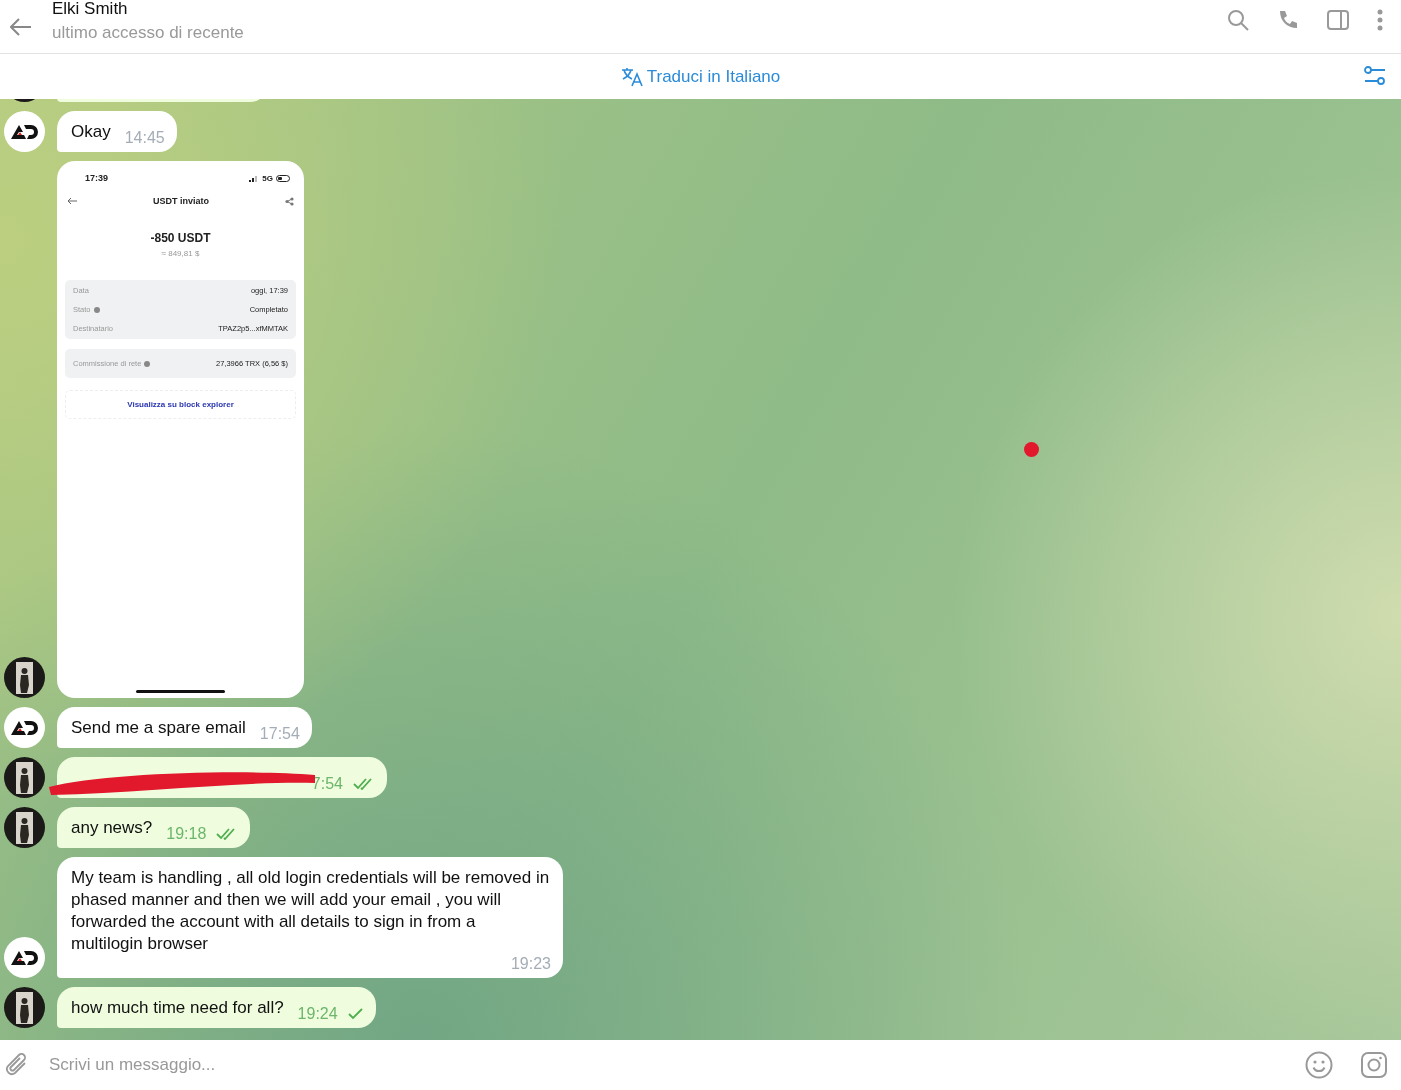 This screenshot has width=1401, height=1090. What do you see at coordinates (1374, 1065) in the screenshot?
I see `camera-icon` at bounding box center [1374, 1065].